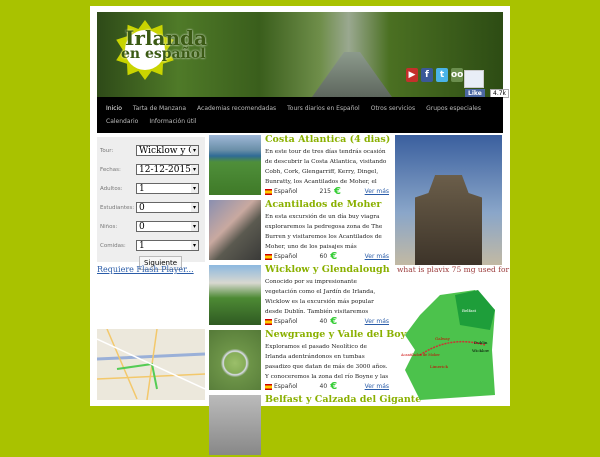  I want to click on field-label: Tour:, so click(107, 150).